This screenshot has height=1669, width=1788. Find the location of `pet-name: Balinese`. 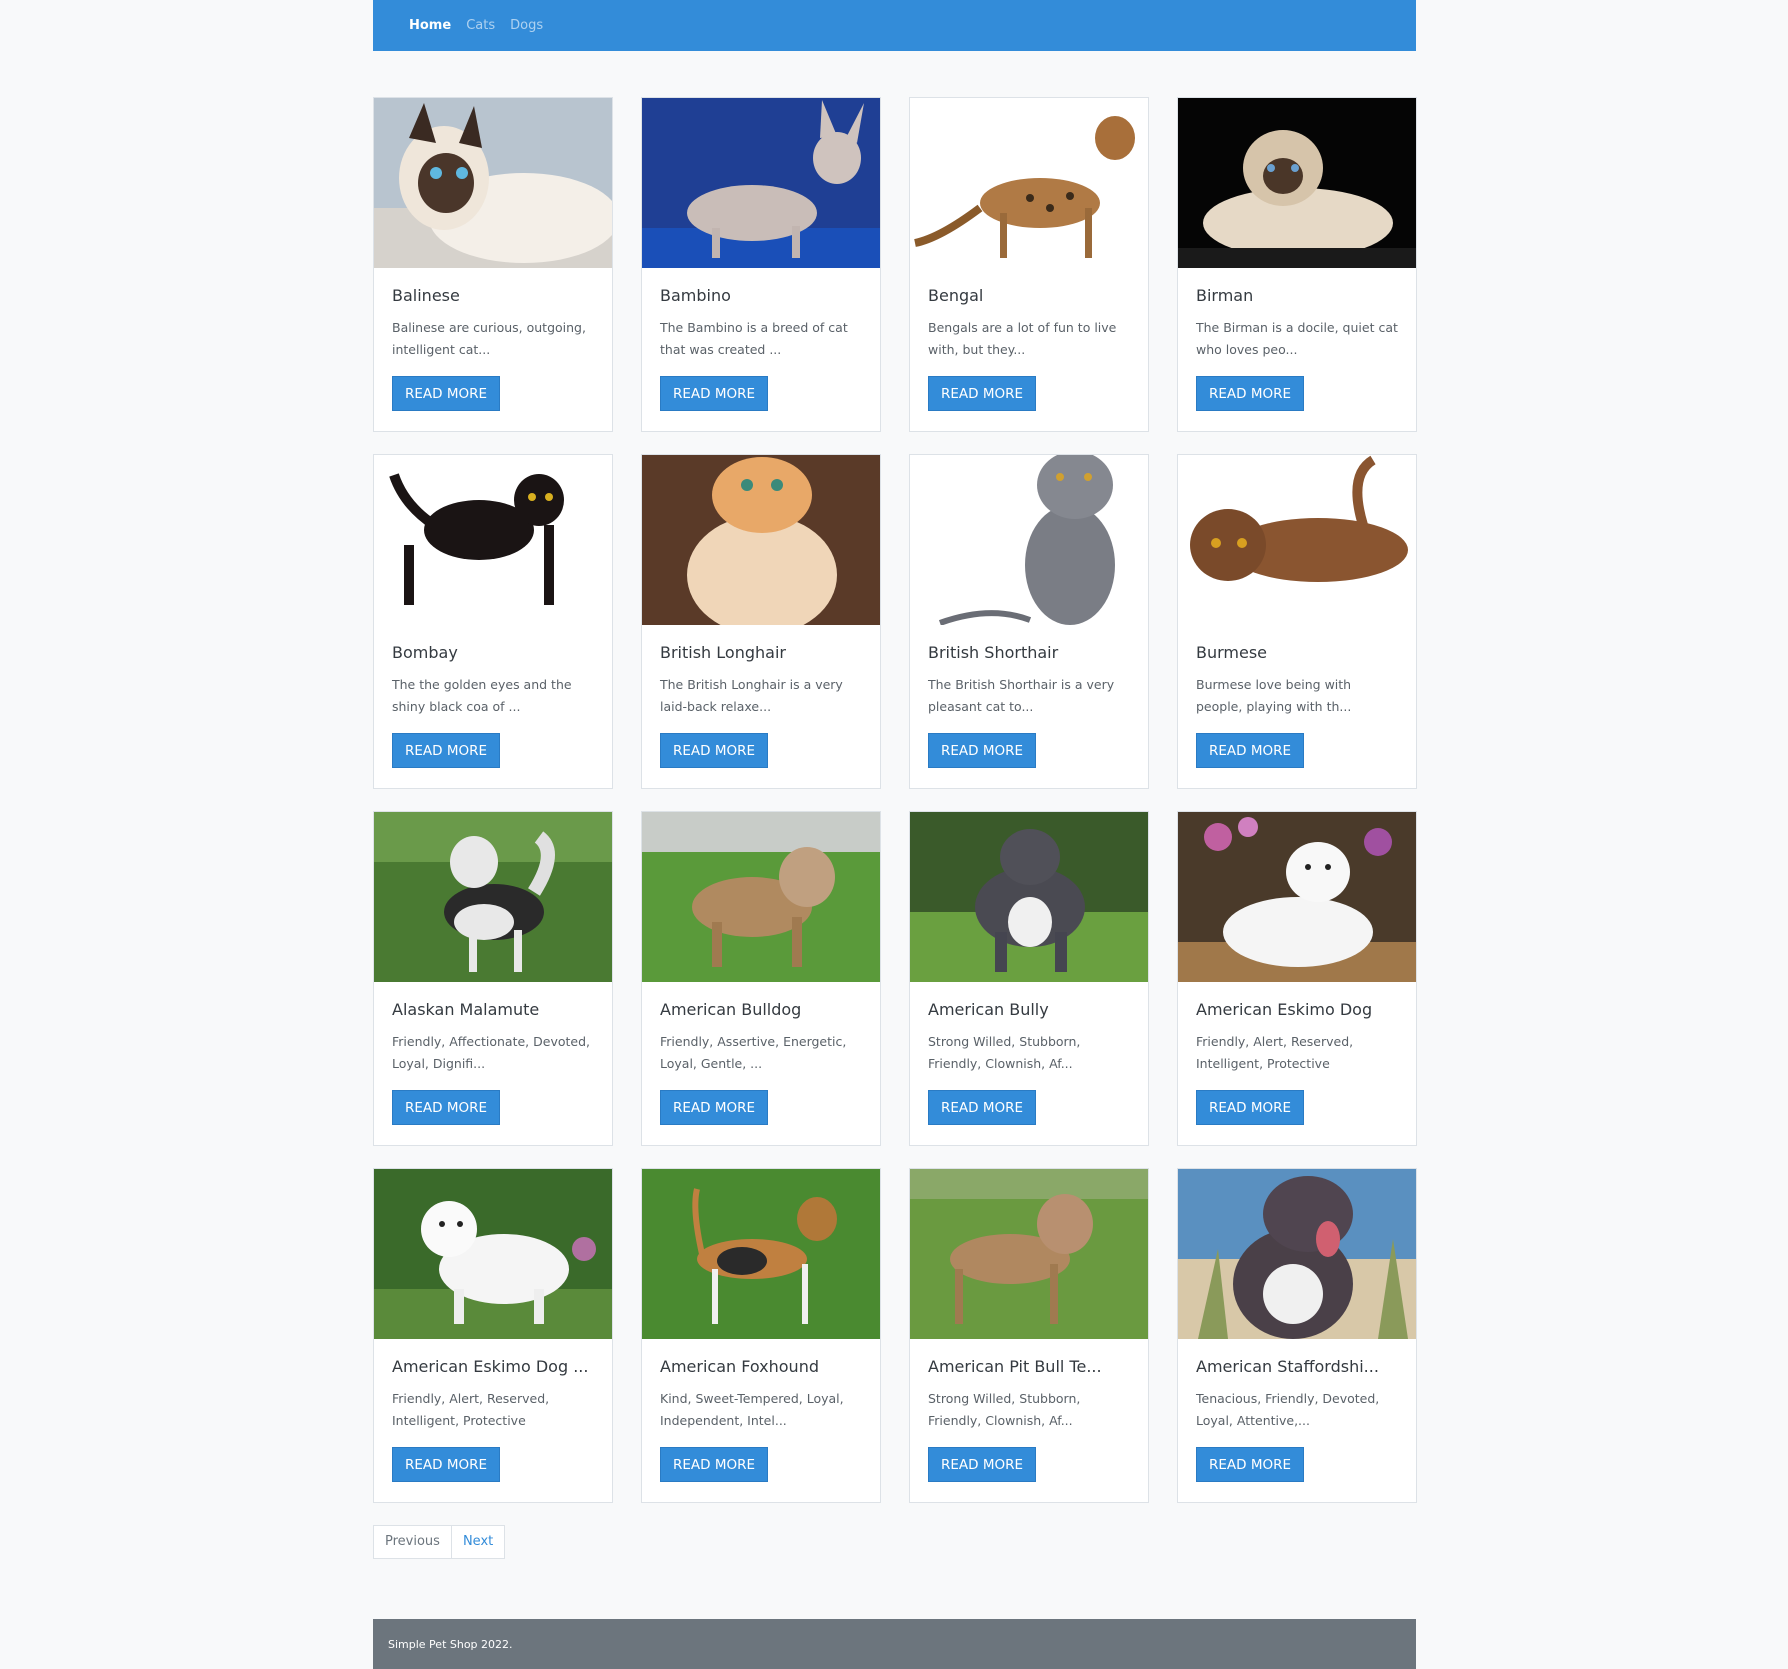

pet-name: Balinese is located at coordinates (426, 295).